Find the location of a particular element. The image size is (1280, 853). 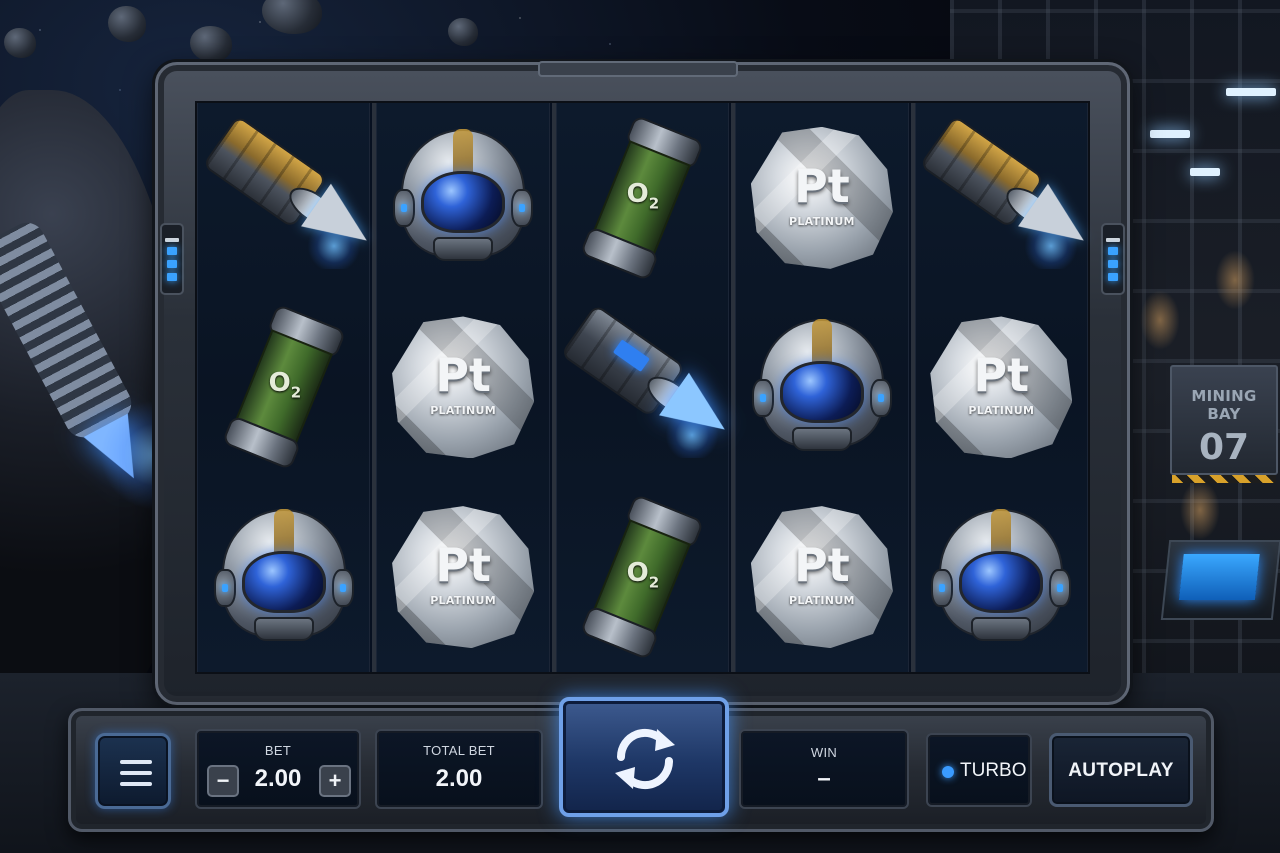

reel-3: O2 O2 is located at coordinates (648, 387).